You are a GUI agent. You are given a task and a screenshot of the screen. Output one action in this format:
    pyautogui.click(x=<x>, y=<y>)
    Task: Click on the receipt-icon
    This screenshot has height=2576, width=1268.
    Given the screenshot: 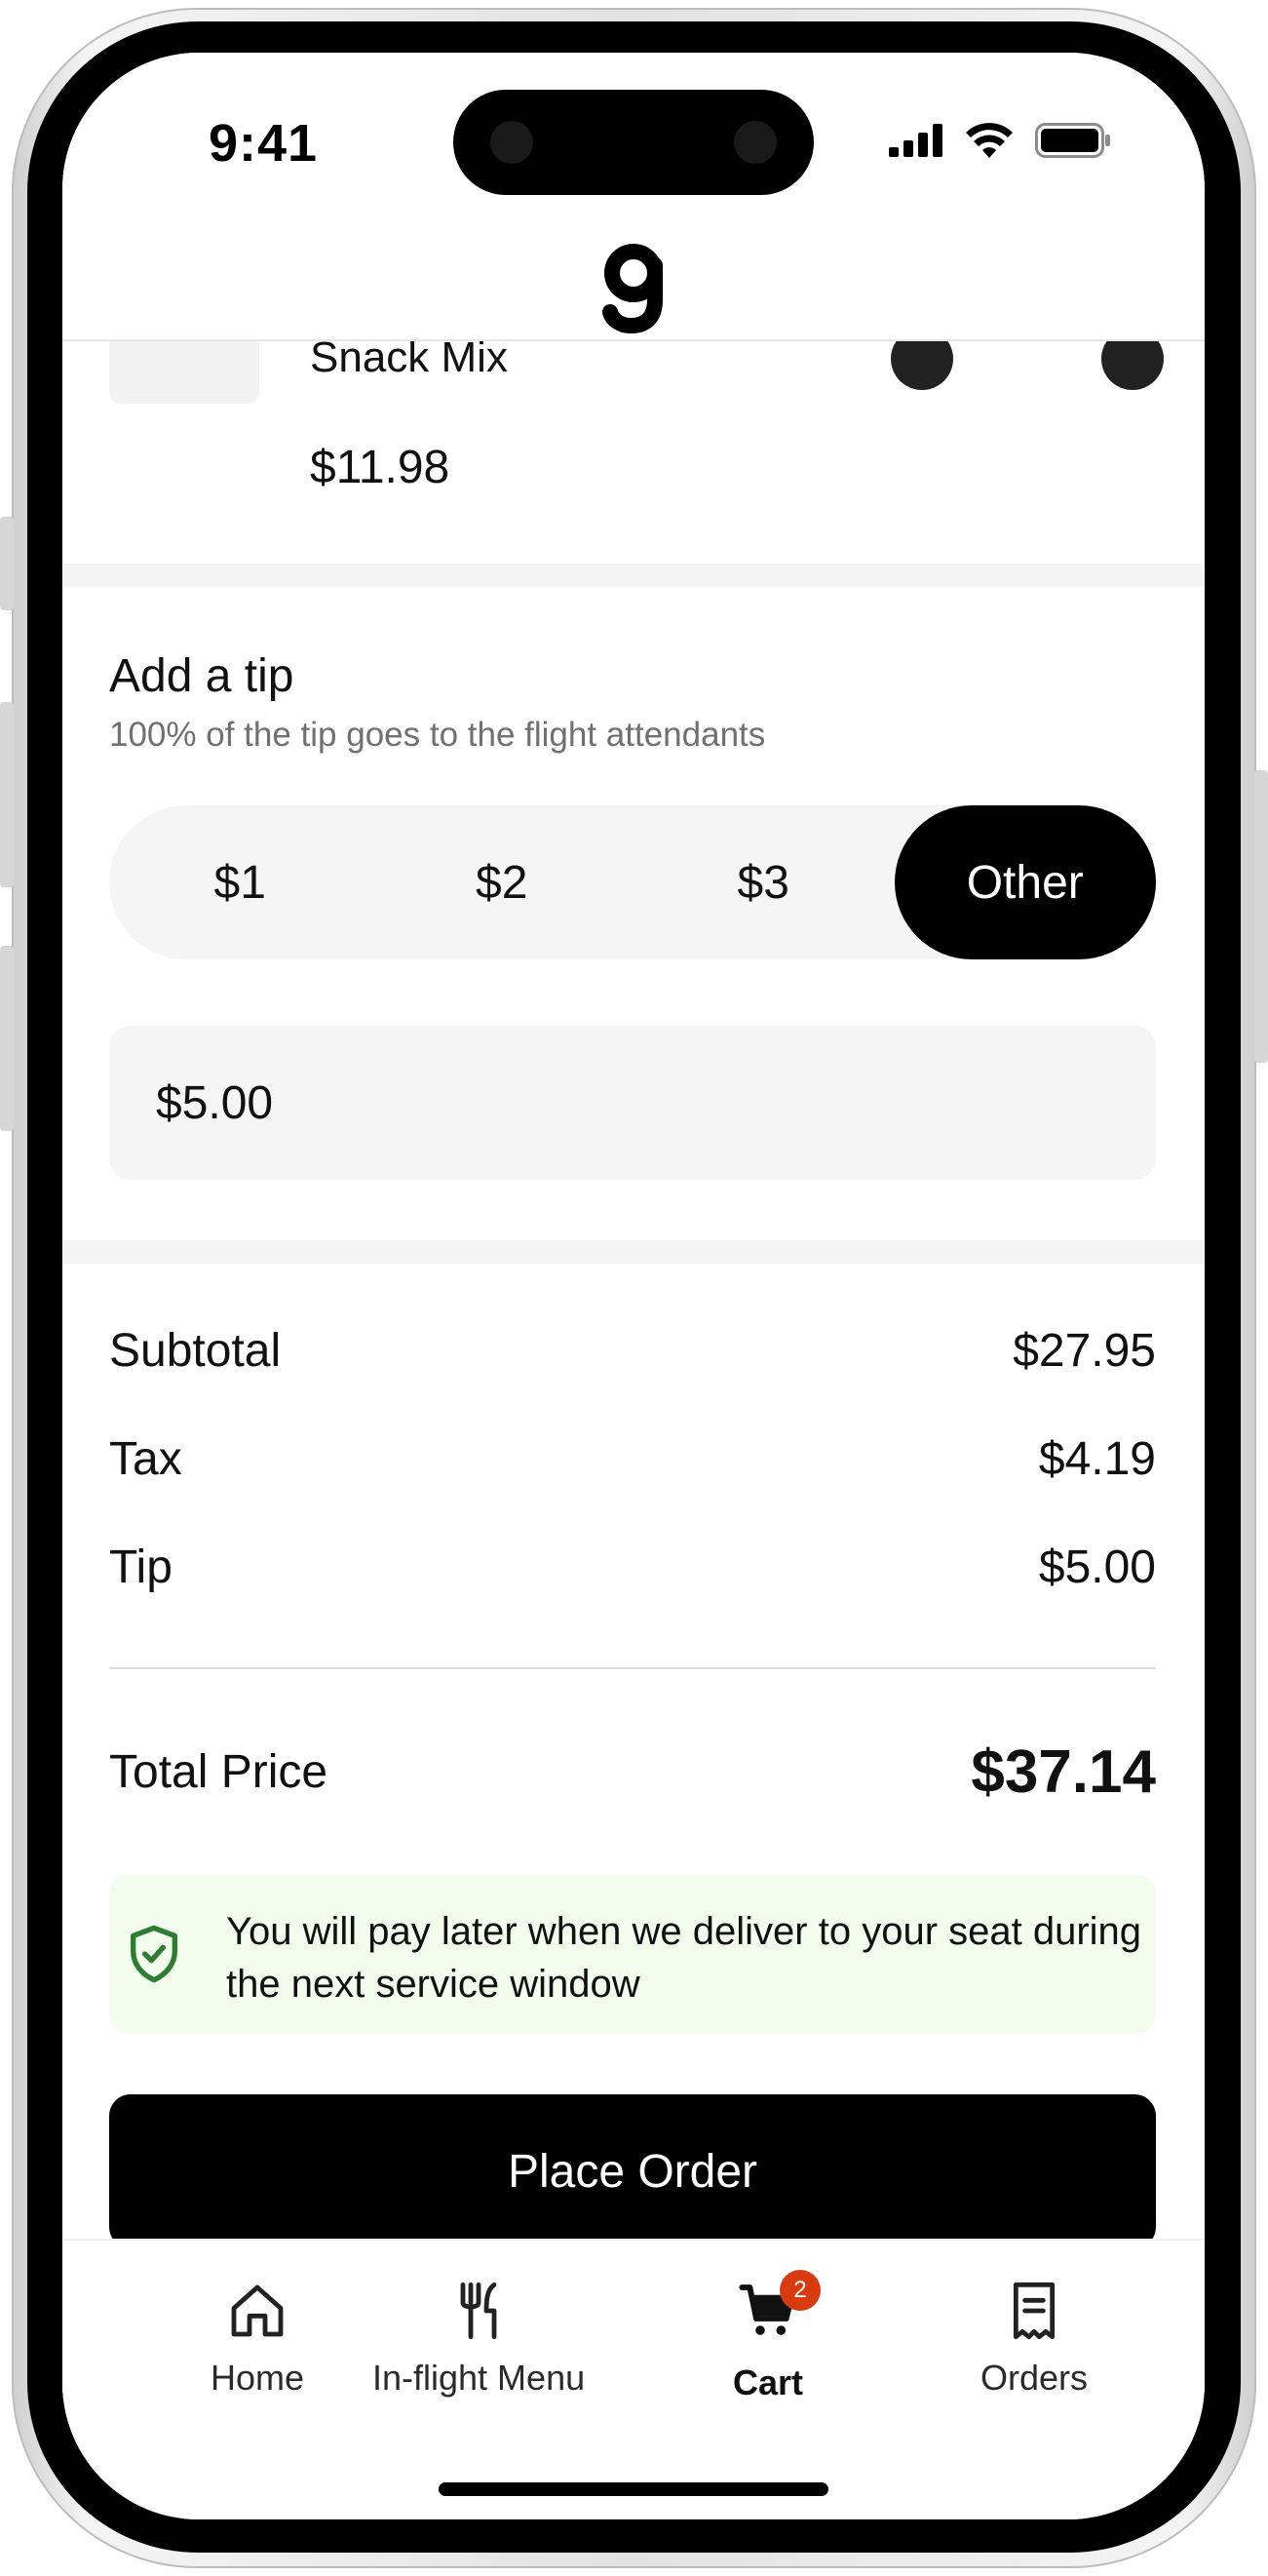 What is the action you would take?
    pyautogui.click(x=1034, y=2311)
    